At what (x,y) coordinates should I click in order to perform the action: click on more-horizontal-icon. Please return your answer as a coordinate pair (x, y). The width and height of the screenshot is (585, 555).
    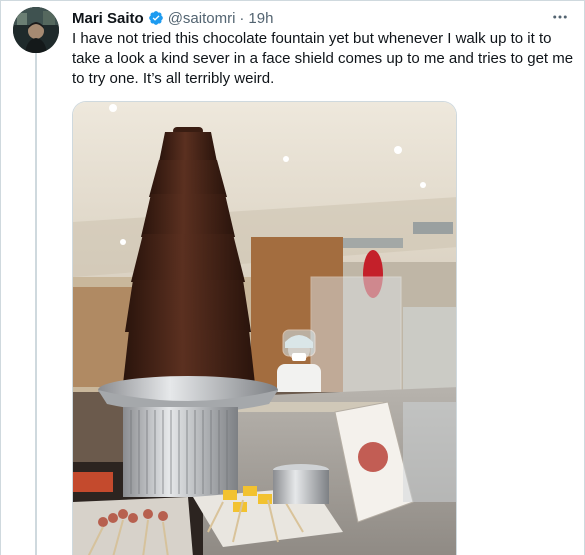
    Looking at the image, I should click on (560, 17).